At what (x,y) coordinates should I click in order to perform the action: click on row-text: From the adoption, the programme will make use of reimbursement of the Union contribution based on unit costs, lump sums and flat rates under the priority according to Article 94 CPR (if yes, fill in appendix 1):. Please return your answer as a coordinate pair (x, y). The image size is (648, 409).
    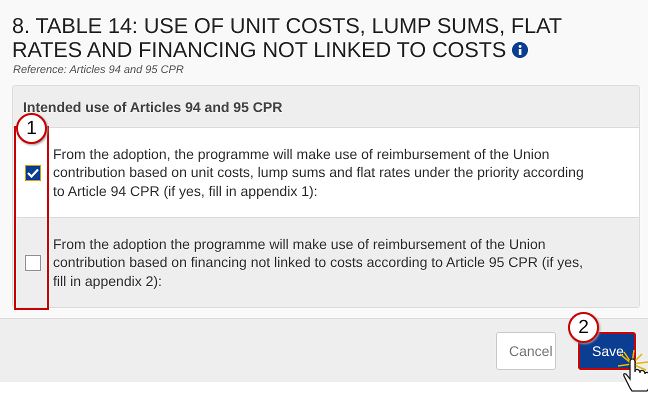
    Looking at the image, I should click on (319, 172).